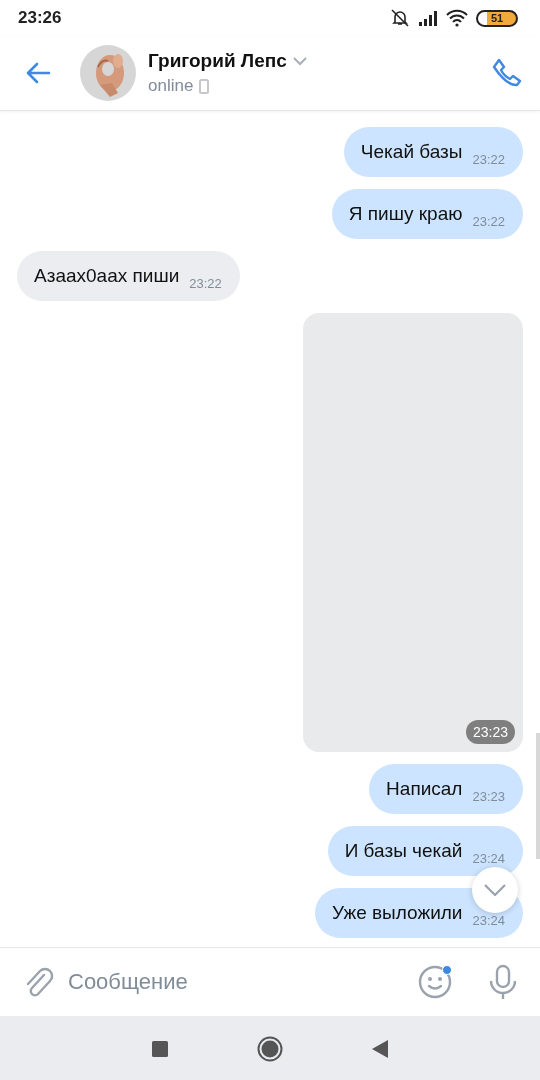 The width and height of the screenshot is (540, 1080). I want to click on message-text: Написал, so click(424, 789).